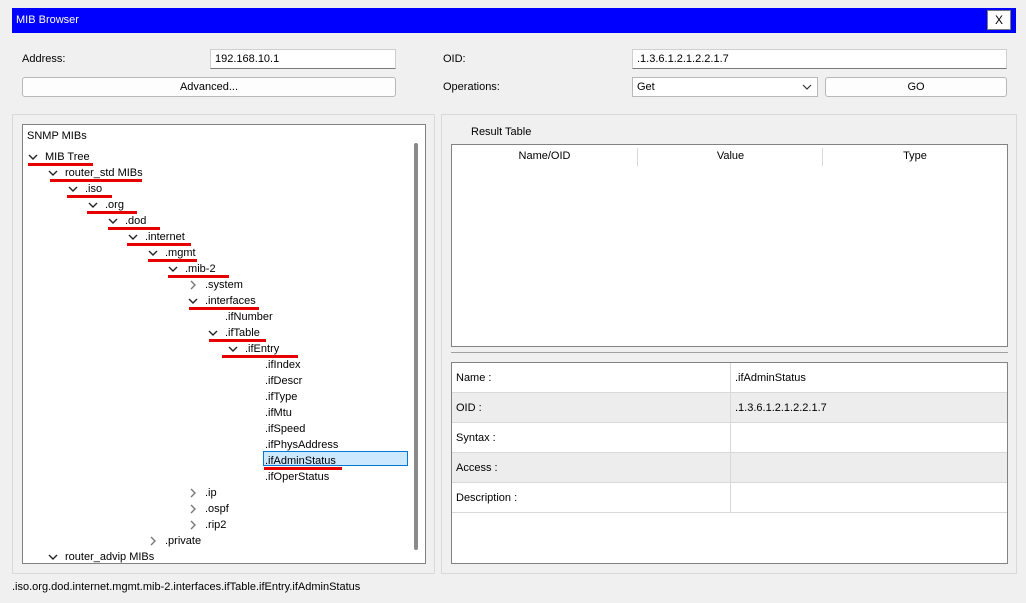  I want to click on tree-node: .ifAdminStatus, so click(300, 461).